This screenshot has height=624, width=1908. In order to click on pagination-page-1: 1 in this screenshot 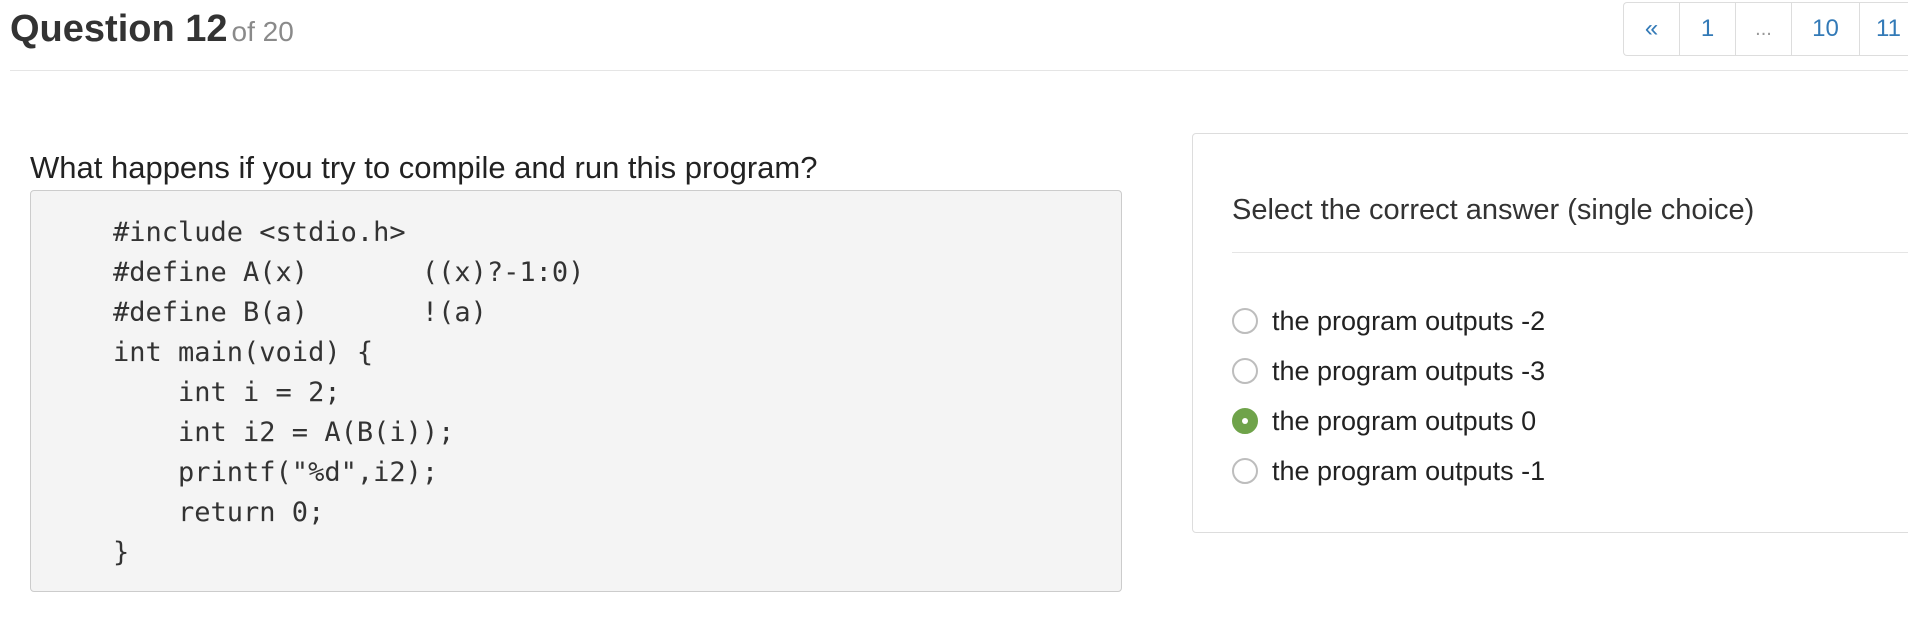, I will do `click(1708, 29)`.